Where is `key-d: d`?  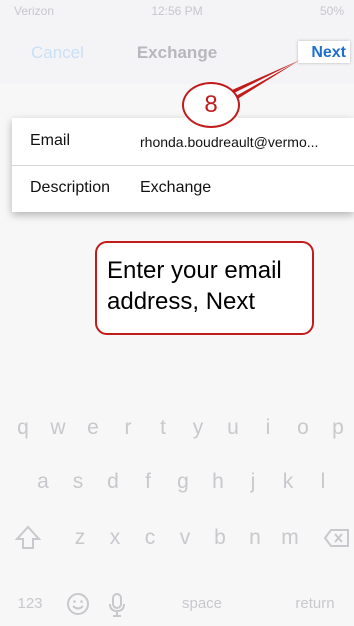
key-d: d is located at coordinates (113, 482).